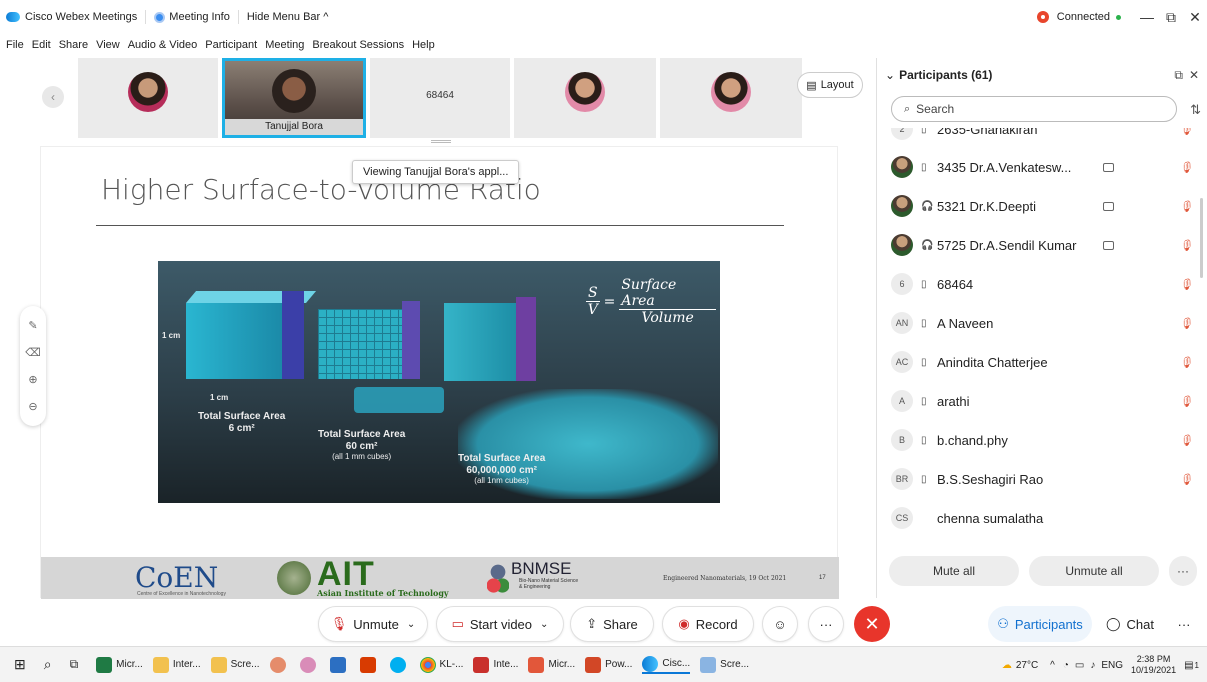 The width and height of the screenshot is (1207, 682). Describe the element at coordinates (1037, 284) in the screenshot. I see `participant-row: 6 ▯ 68464 🎙︎` at that location.